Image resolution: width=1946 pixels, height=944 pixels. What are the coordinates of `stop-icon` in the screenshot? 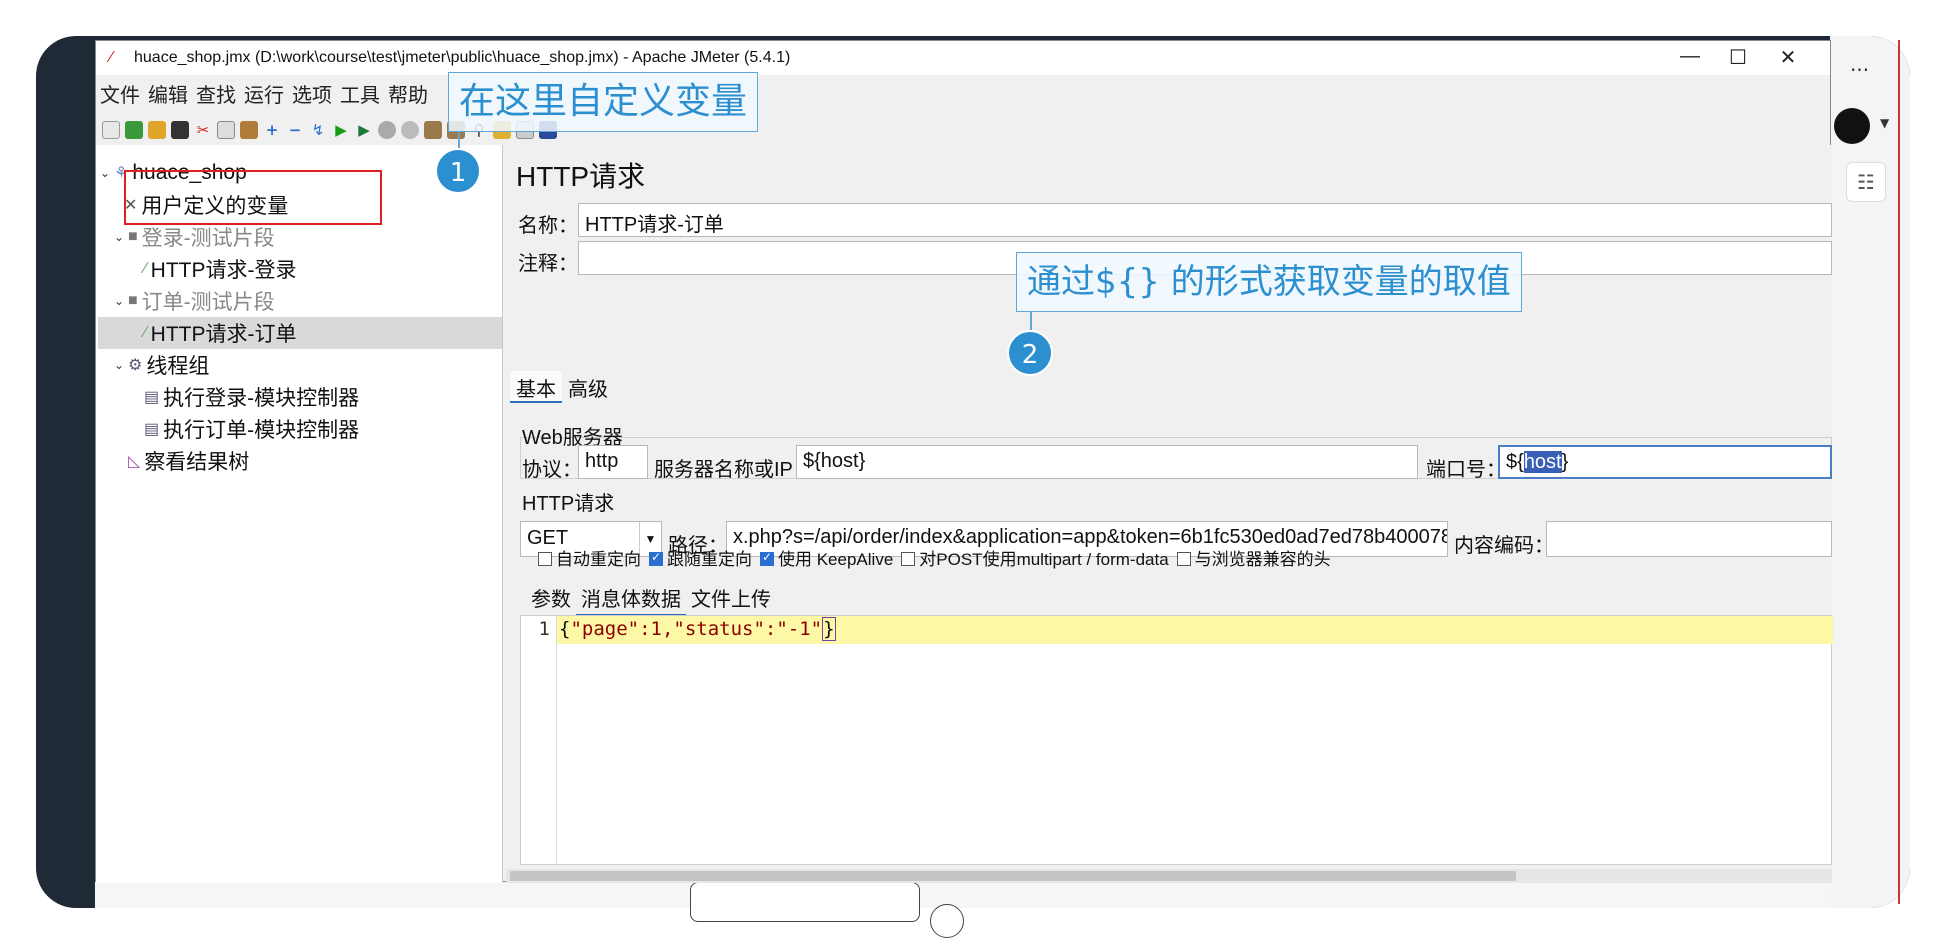 It's located at (387, 130).